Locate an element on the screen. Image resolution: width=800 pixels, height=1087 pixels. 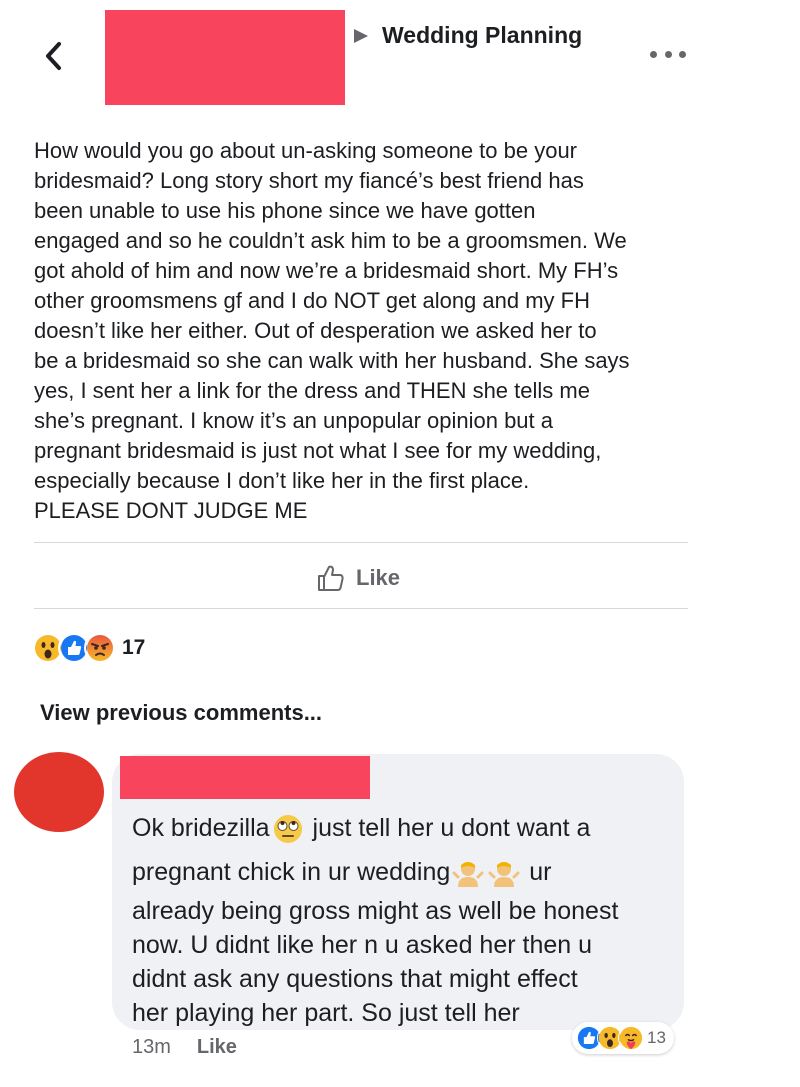
comment-segment: pregnant chick in ur wedding is located at coordinates (291, 872).